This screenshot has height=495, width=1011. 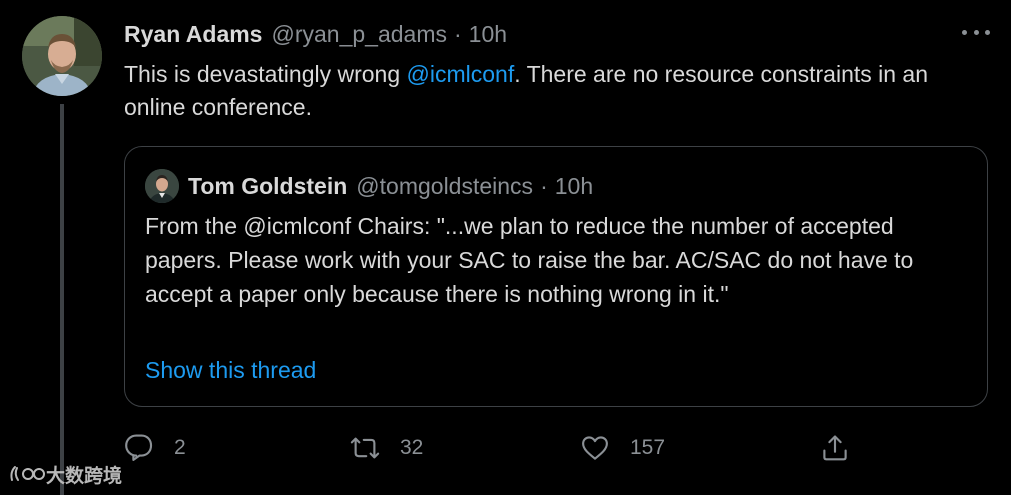 I want to click on reply-icon, so click(x=139, y=447).